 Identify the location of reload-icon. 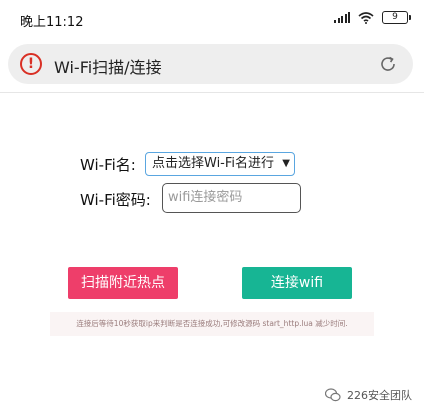
(388, 64).